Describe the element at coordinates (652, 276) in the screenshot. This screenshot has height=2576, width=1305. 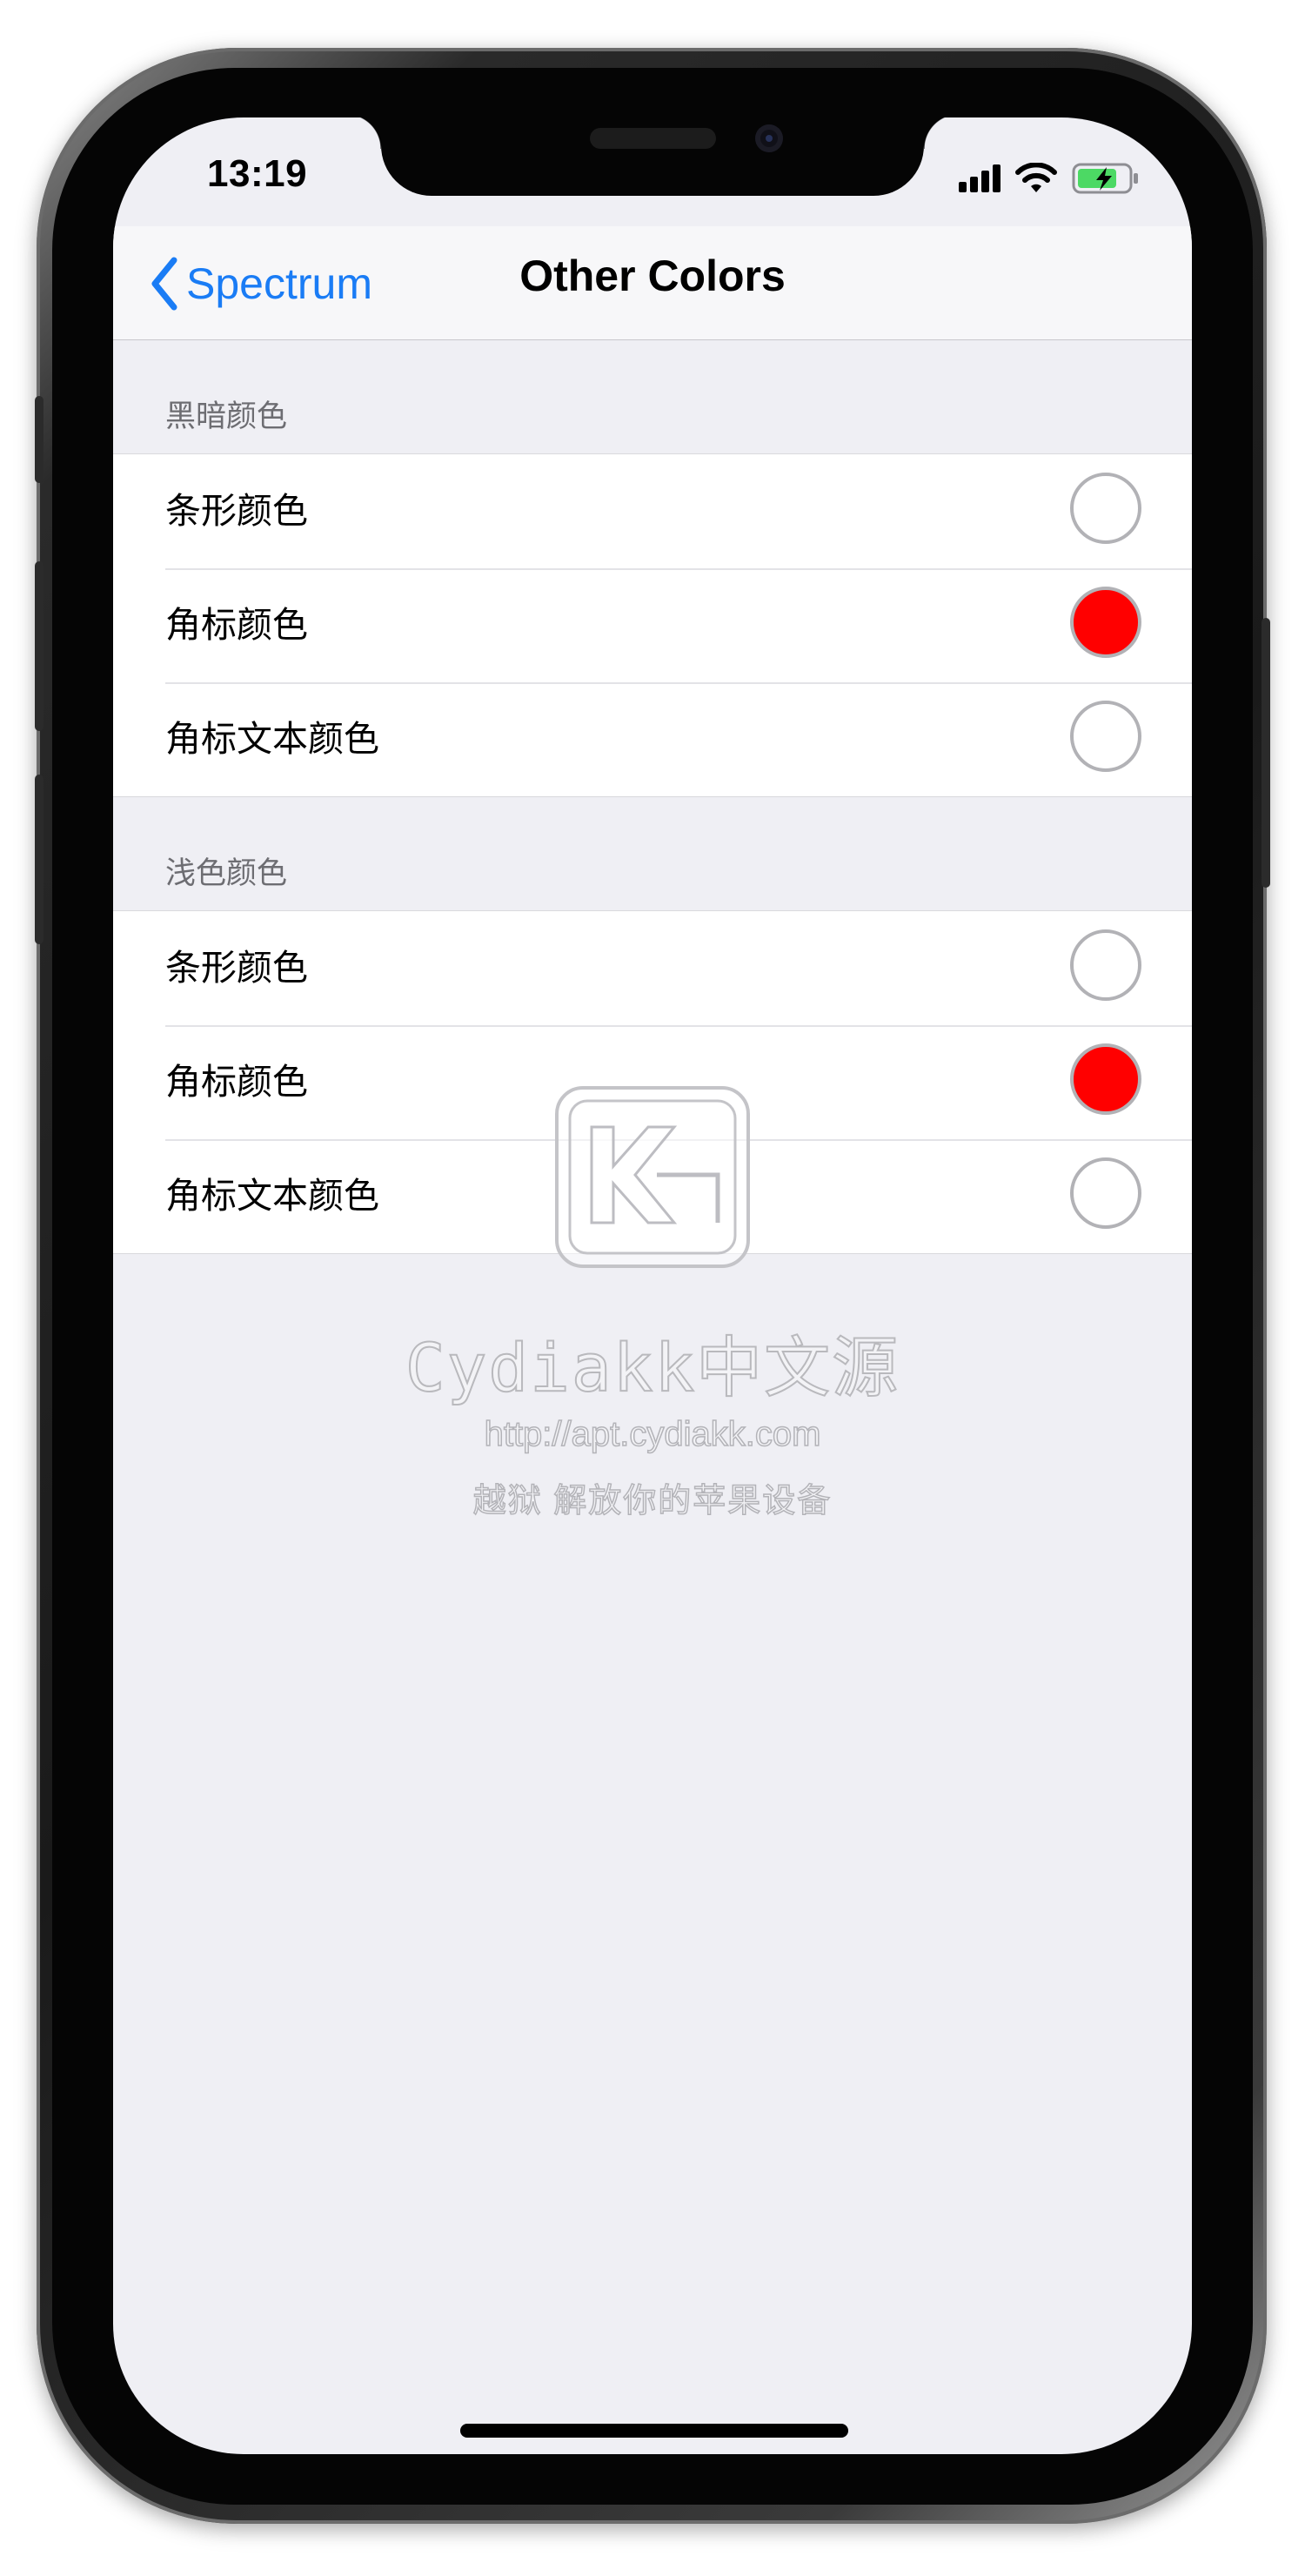
I see `page-title: Other Colors` at that location.